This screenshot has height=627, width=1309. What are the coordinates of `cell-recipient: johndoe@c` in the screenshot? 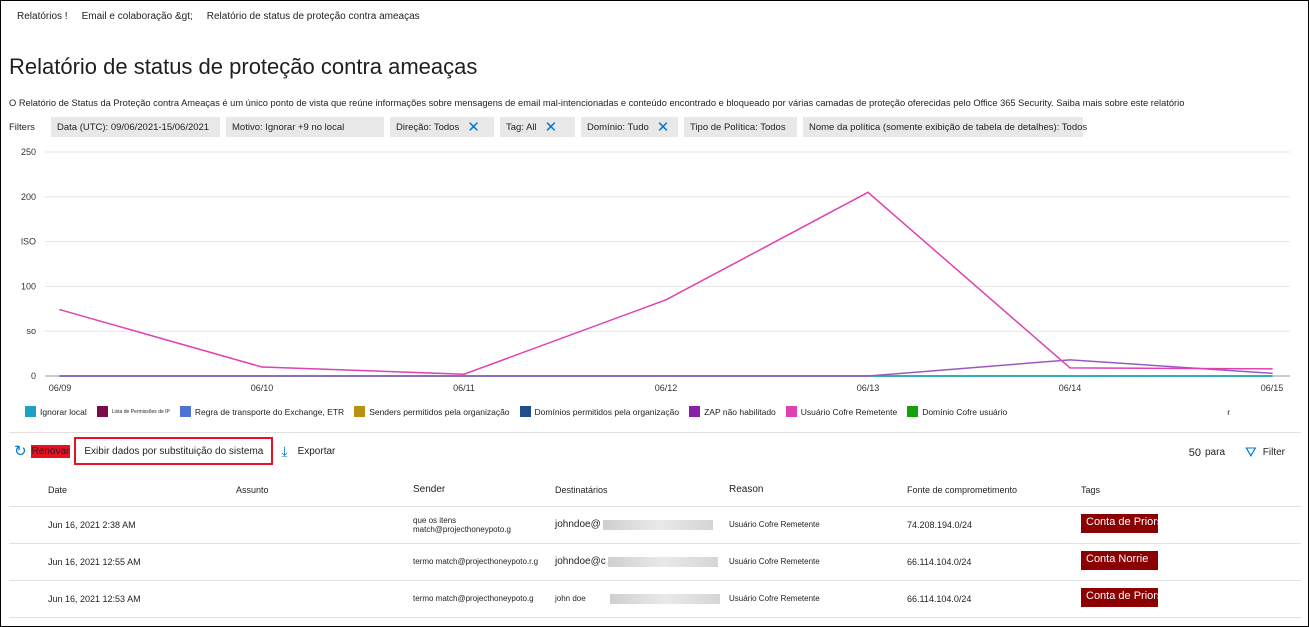 It's located at (642, 562).